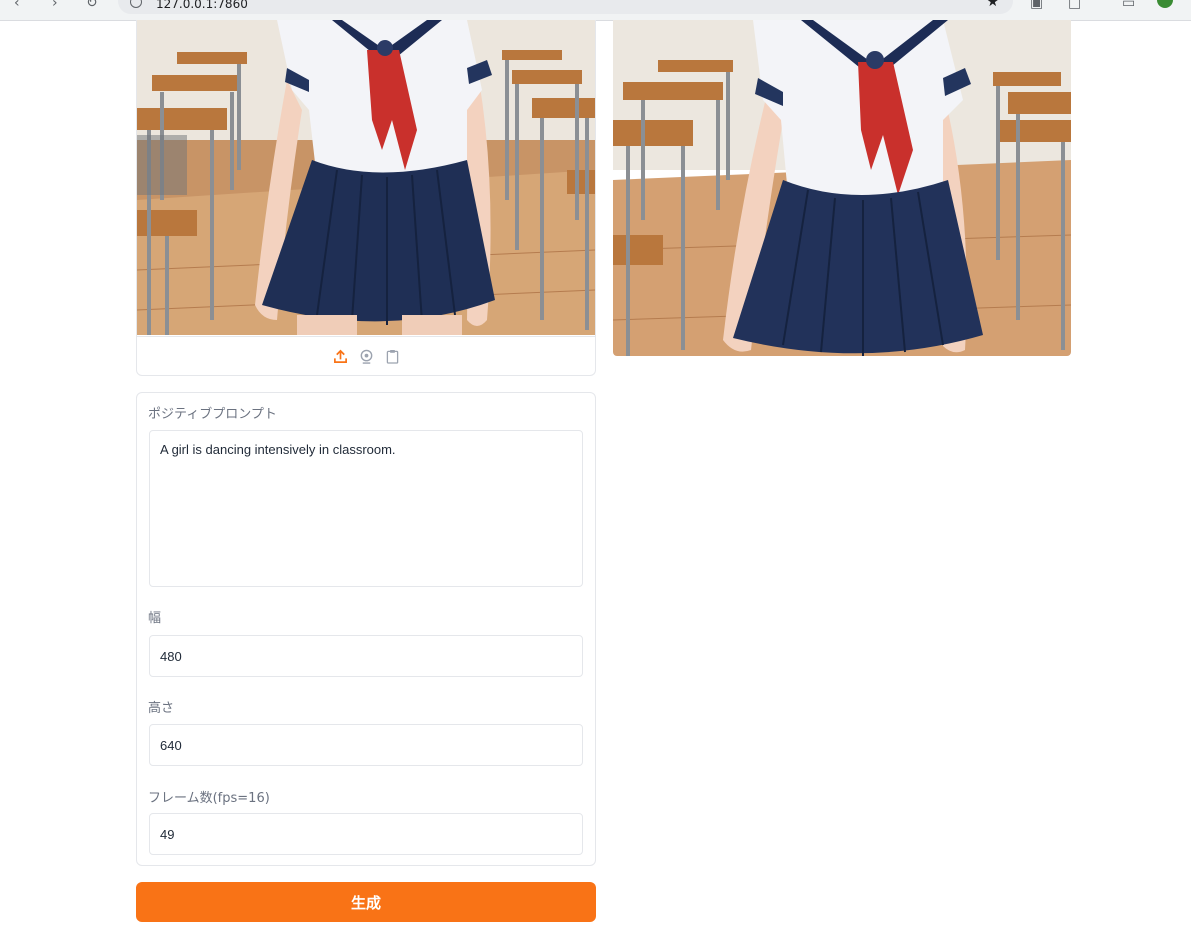  What do you see at coordinates (92, 5) in the screenshot?
I see `reload-icon: ↻` at bounding box center [92, 5].